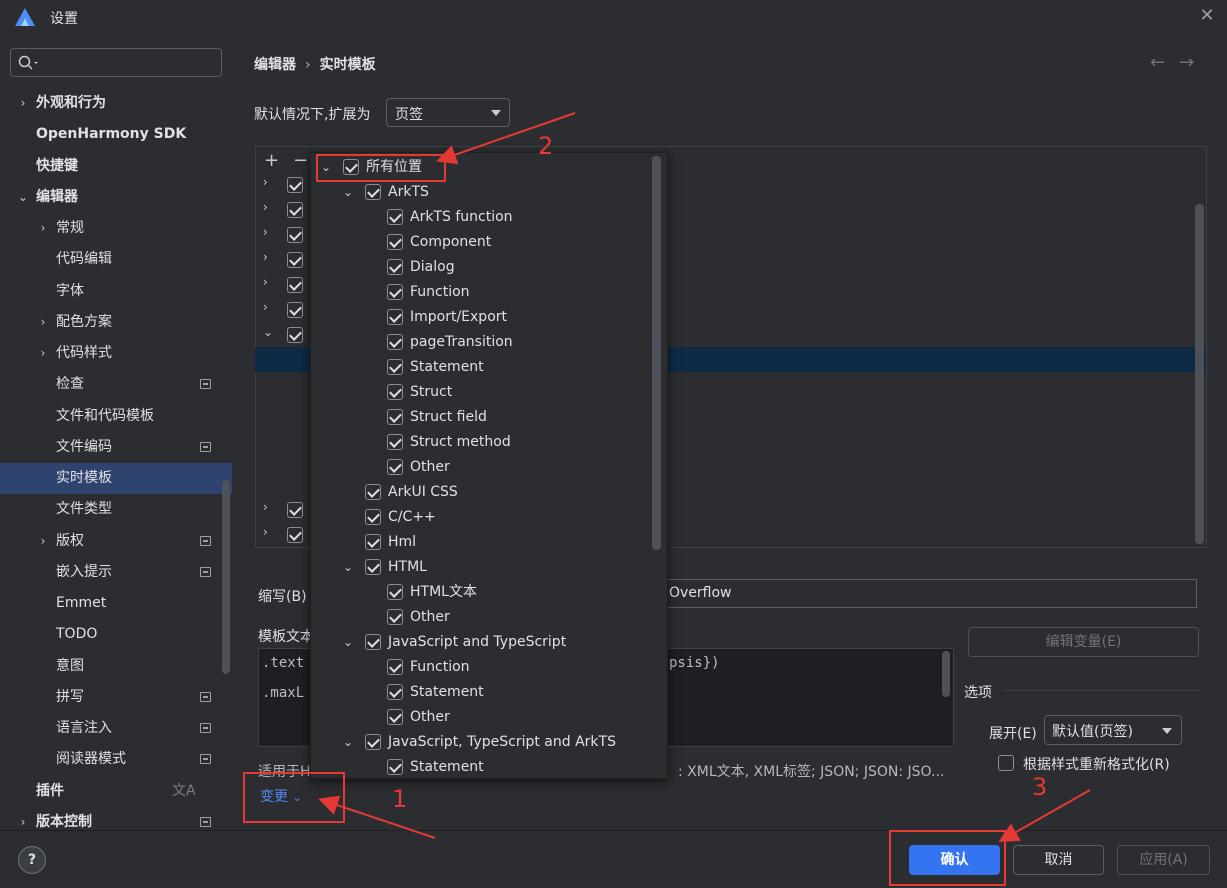 This screenshot has height=888, width=1227. Describe the element at coordinates (116, 103) in the screenshot. I see `sidebar-item: › 外观和行为` at that location.